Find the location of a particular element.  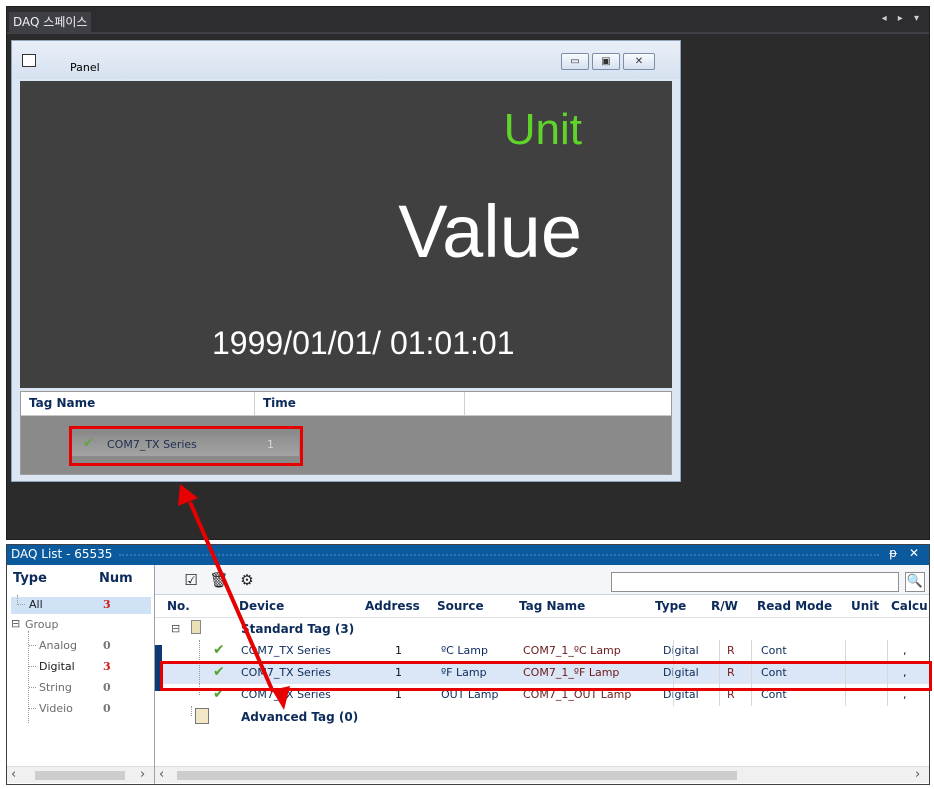

panel-tag-list: Tag Name Time ✔ COM7_TX Series 1 is located at coordinates (346, 433).